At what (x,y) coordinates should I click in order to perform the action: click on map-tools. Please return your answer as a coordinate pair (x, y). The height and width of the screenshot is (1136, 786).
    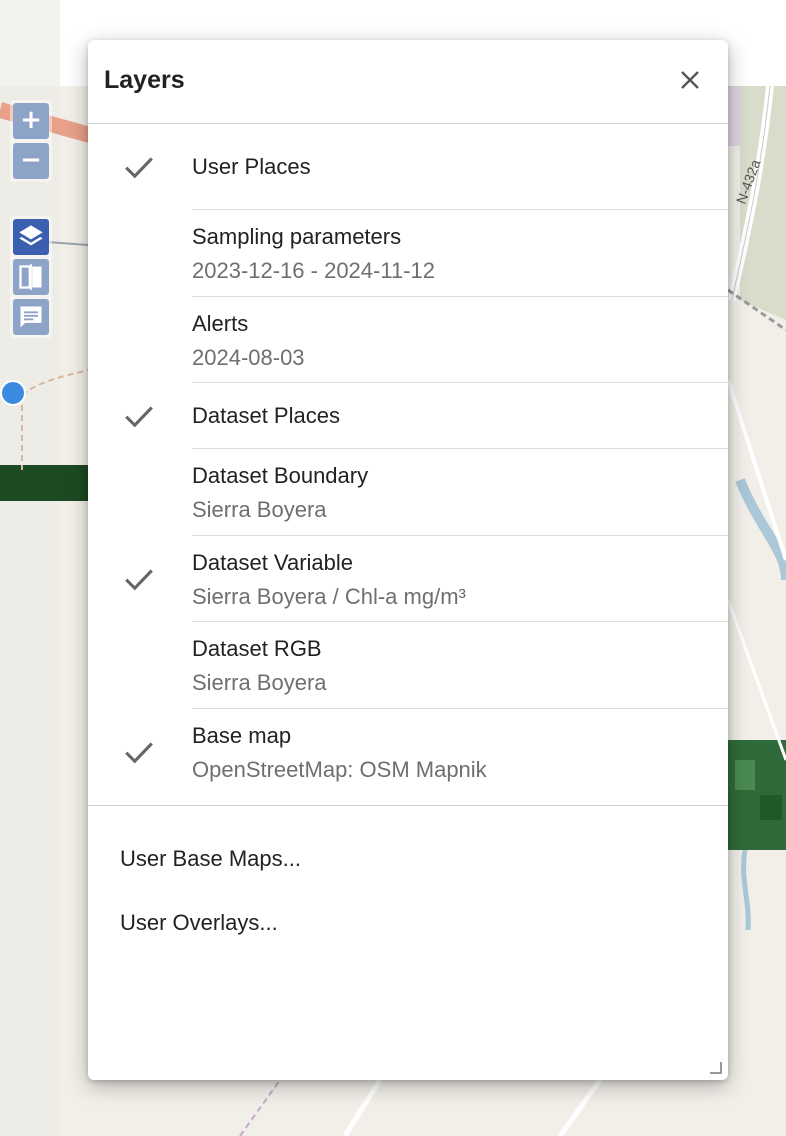
    Looking at the image, I should click on (31, 277).